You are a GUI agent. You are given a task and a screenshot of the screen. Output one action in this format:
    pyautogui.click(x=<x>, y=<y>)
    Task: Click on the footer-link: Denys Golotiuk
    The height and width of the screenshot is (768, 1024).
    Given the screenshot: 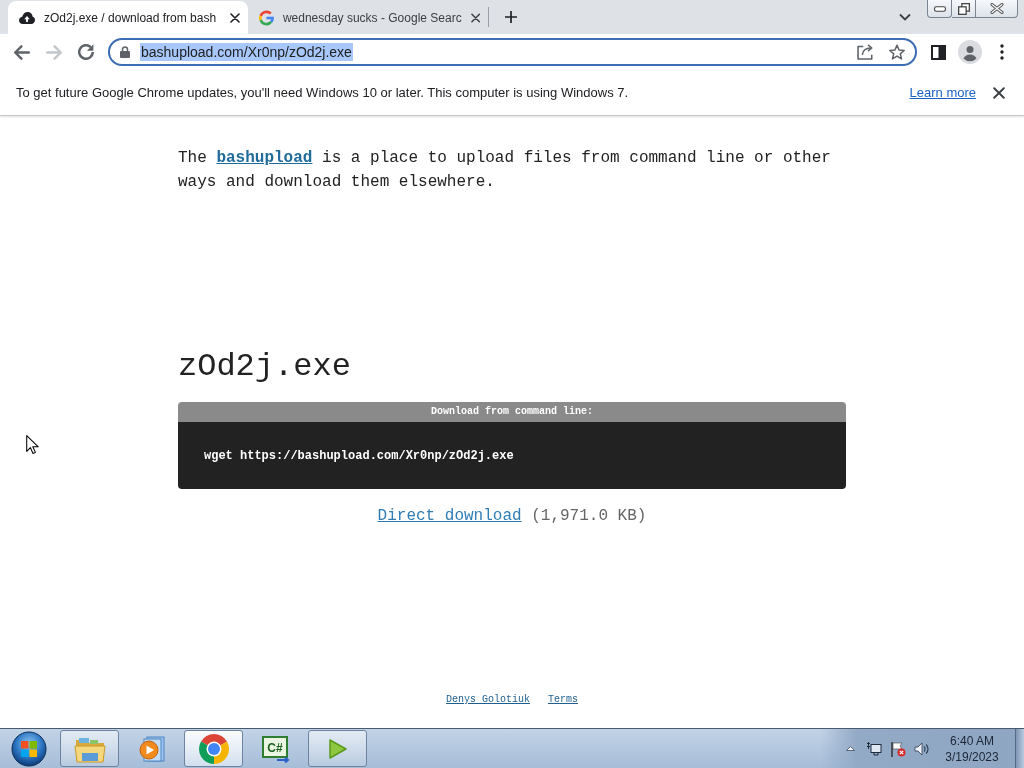 What is the action you would take?
    pyautogui.click(x=488, y=700)
    